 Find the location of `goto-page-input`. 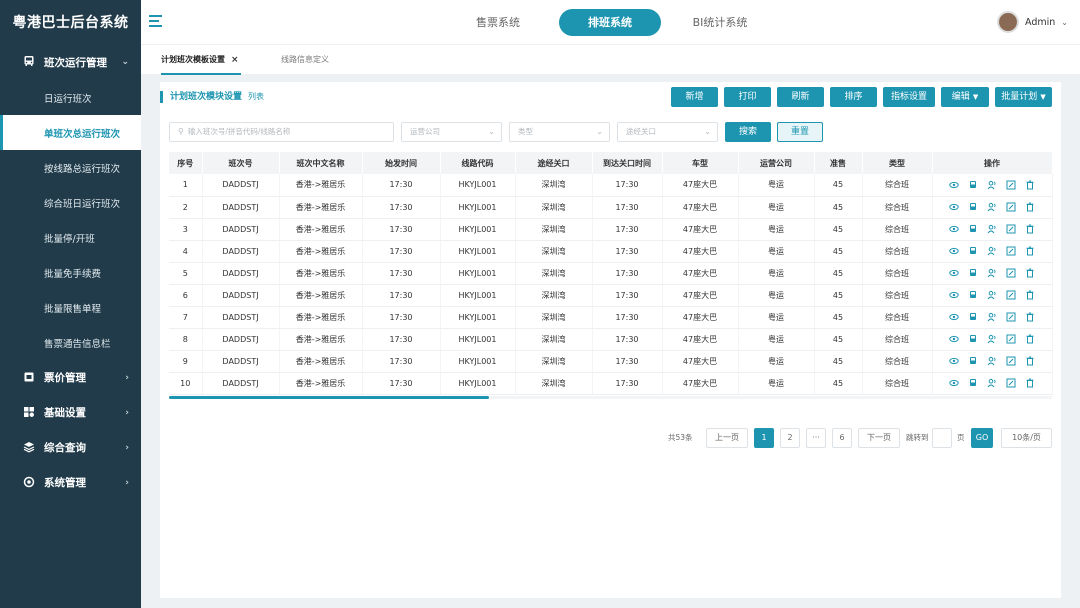

goto-page-input is located at coordinates (942, 438).